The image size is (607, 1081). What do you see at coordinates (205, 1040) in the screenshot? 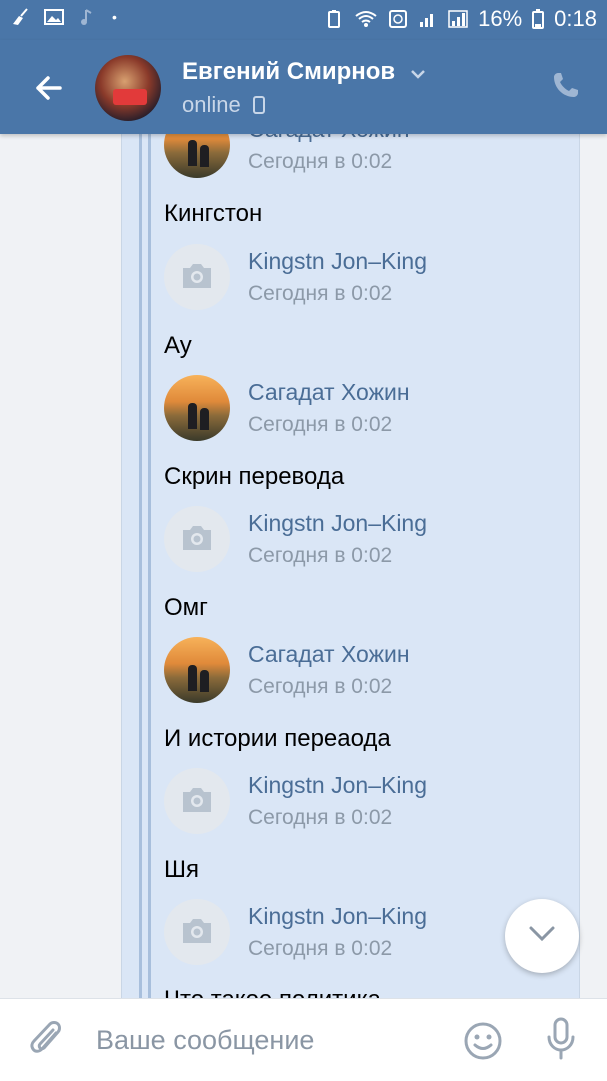
I see `message-input: Ваше сообщение` at bounding box center [205, 1040].